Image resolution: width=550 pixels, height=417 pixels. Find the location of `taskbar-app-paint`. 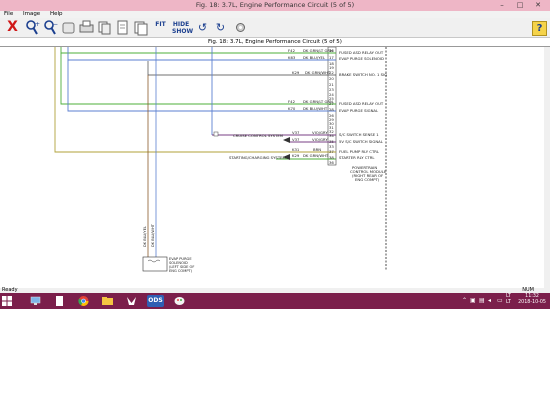

taskbar-app-paint is located at coordinates (179, 301).